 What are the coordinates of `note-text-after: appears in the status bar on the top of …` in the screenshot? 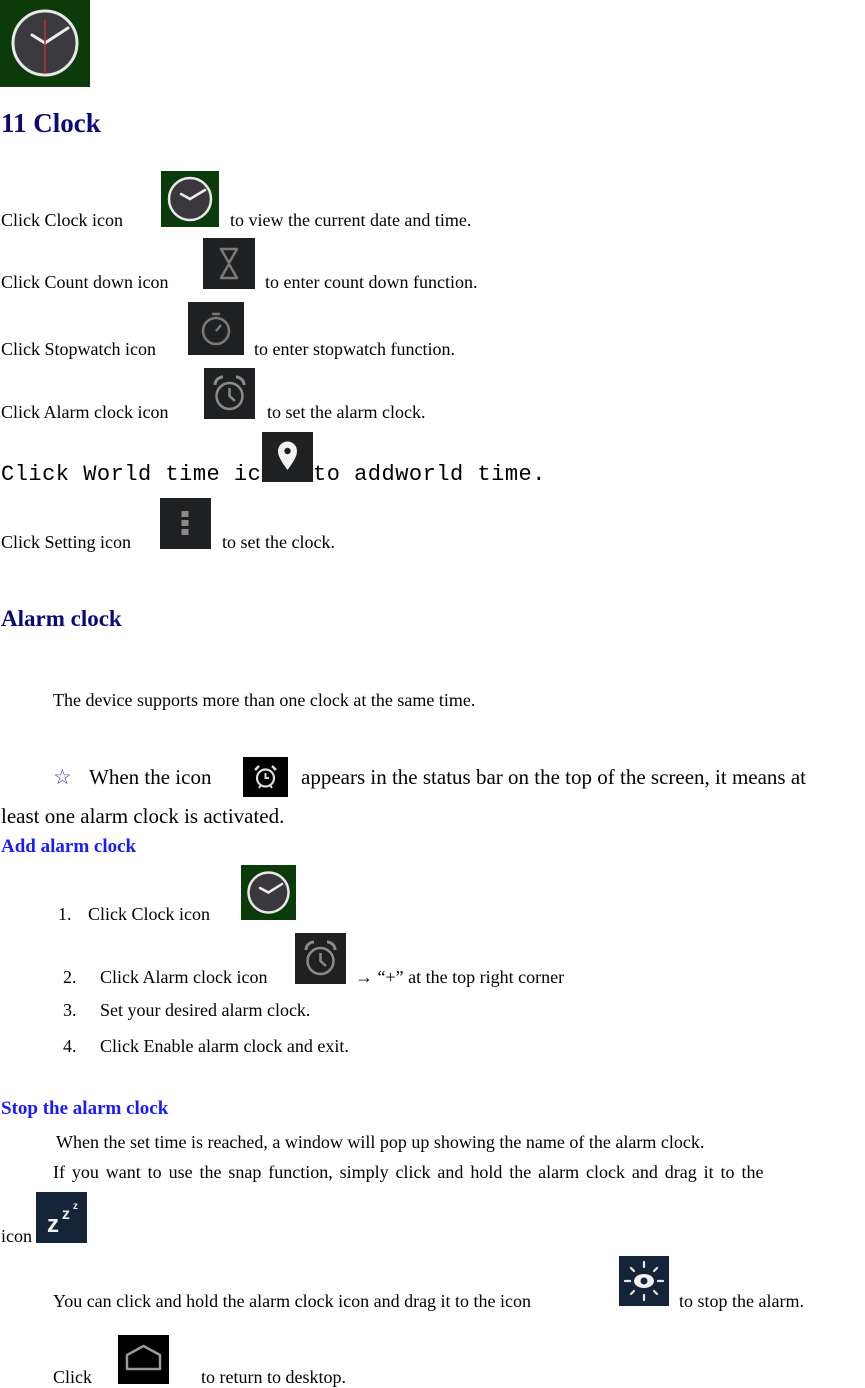 It's located at (554, 777).